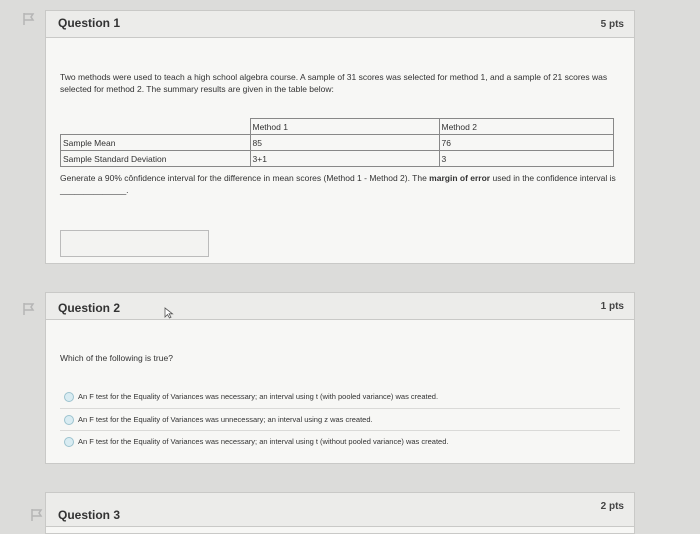  Describe the element at coordinates (612, 306) in the screenshot. I see `question-points: 1 pts` at that location.